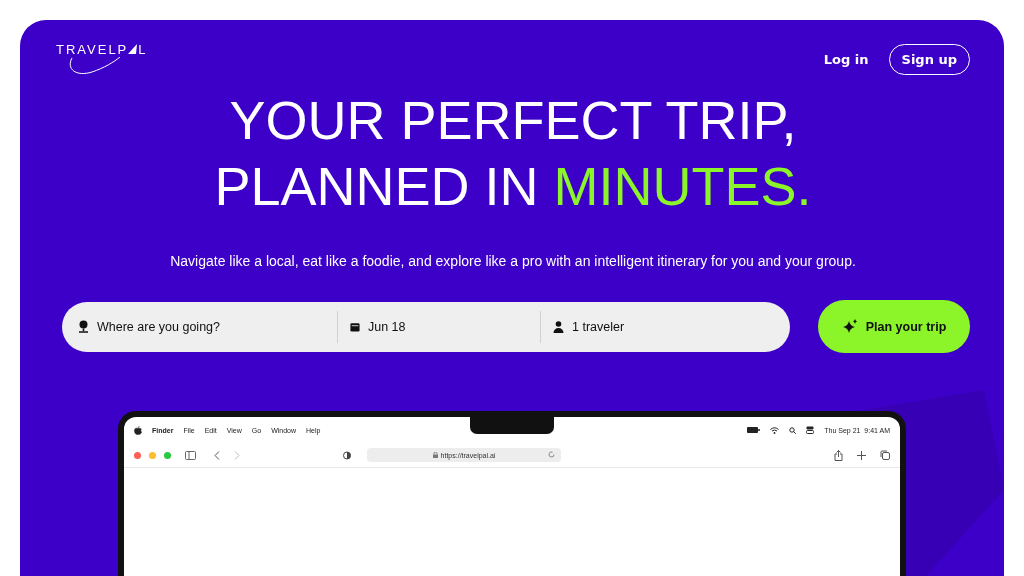 This screenshot has width=1024, height=576. Describe the element at coordinates (92, 49) in the screenshot. I see `logo-text: TRAVELP` at that location.